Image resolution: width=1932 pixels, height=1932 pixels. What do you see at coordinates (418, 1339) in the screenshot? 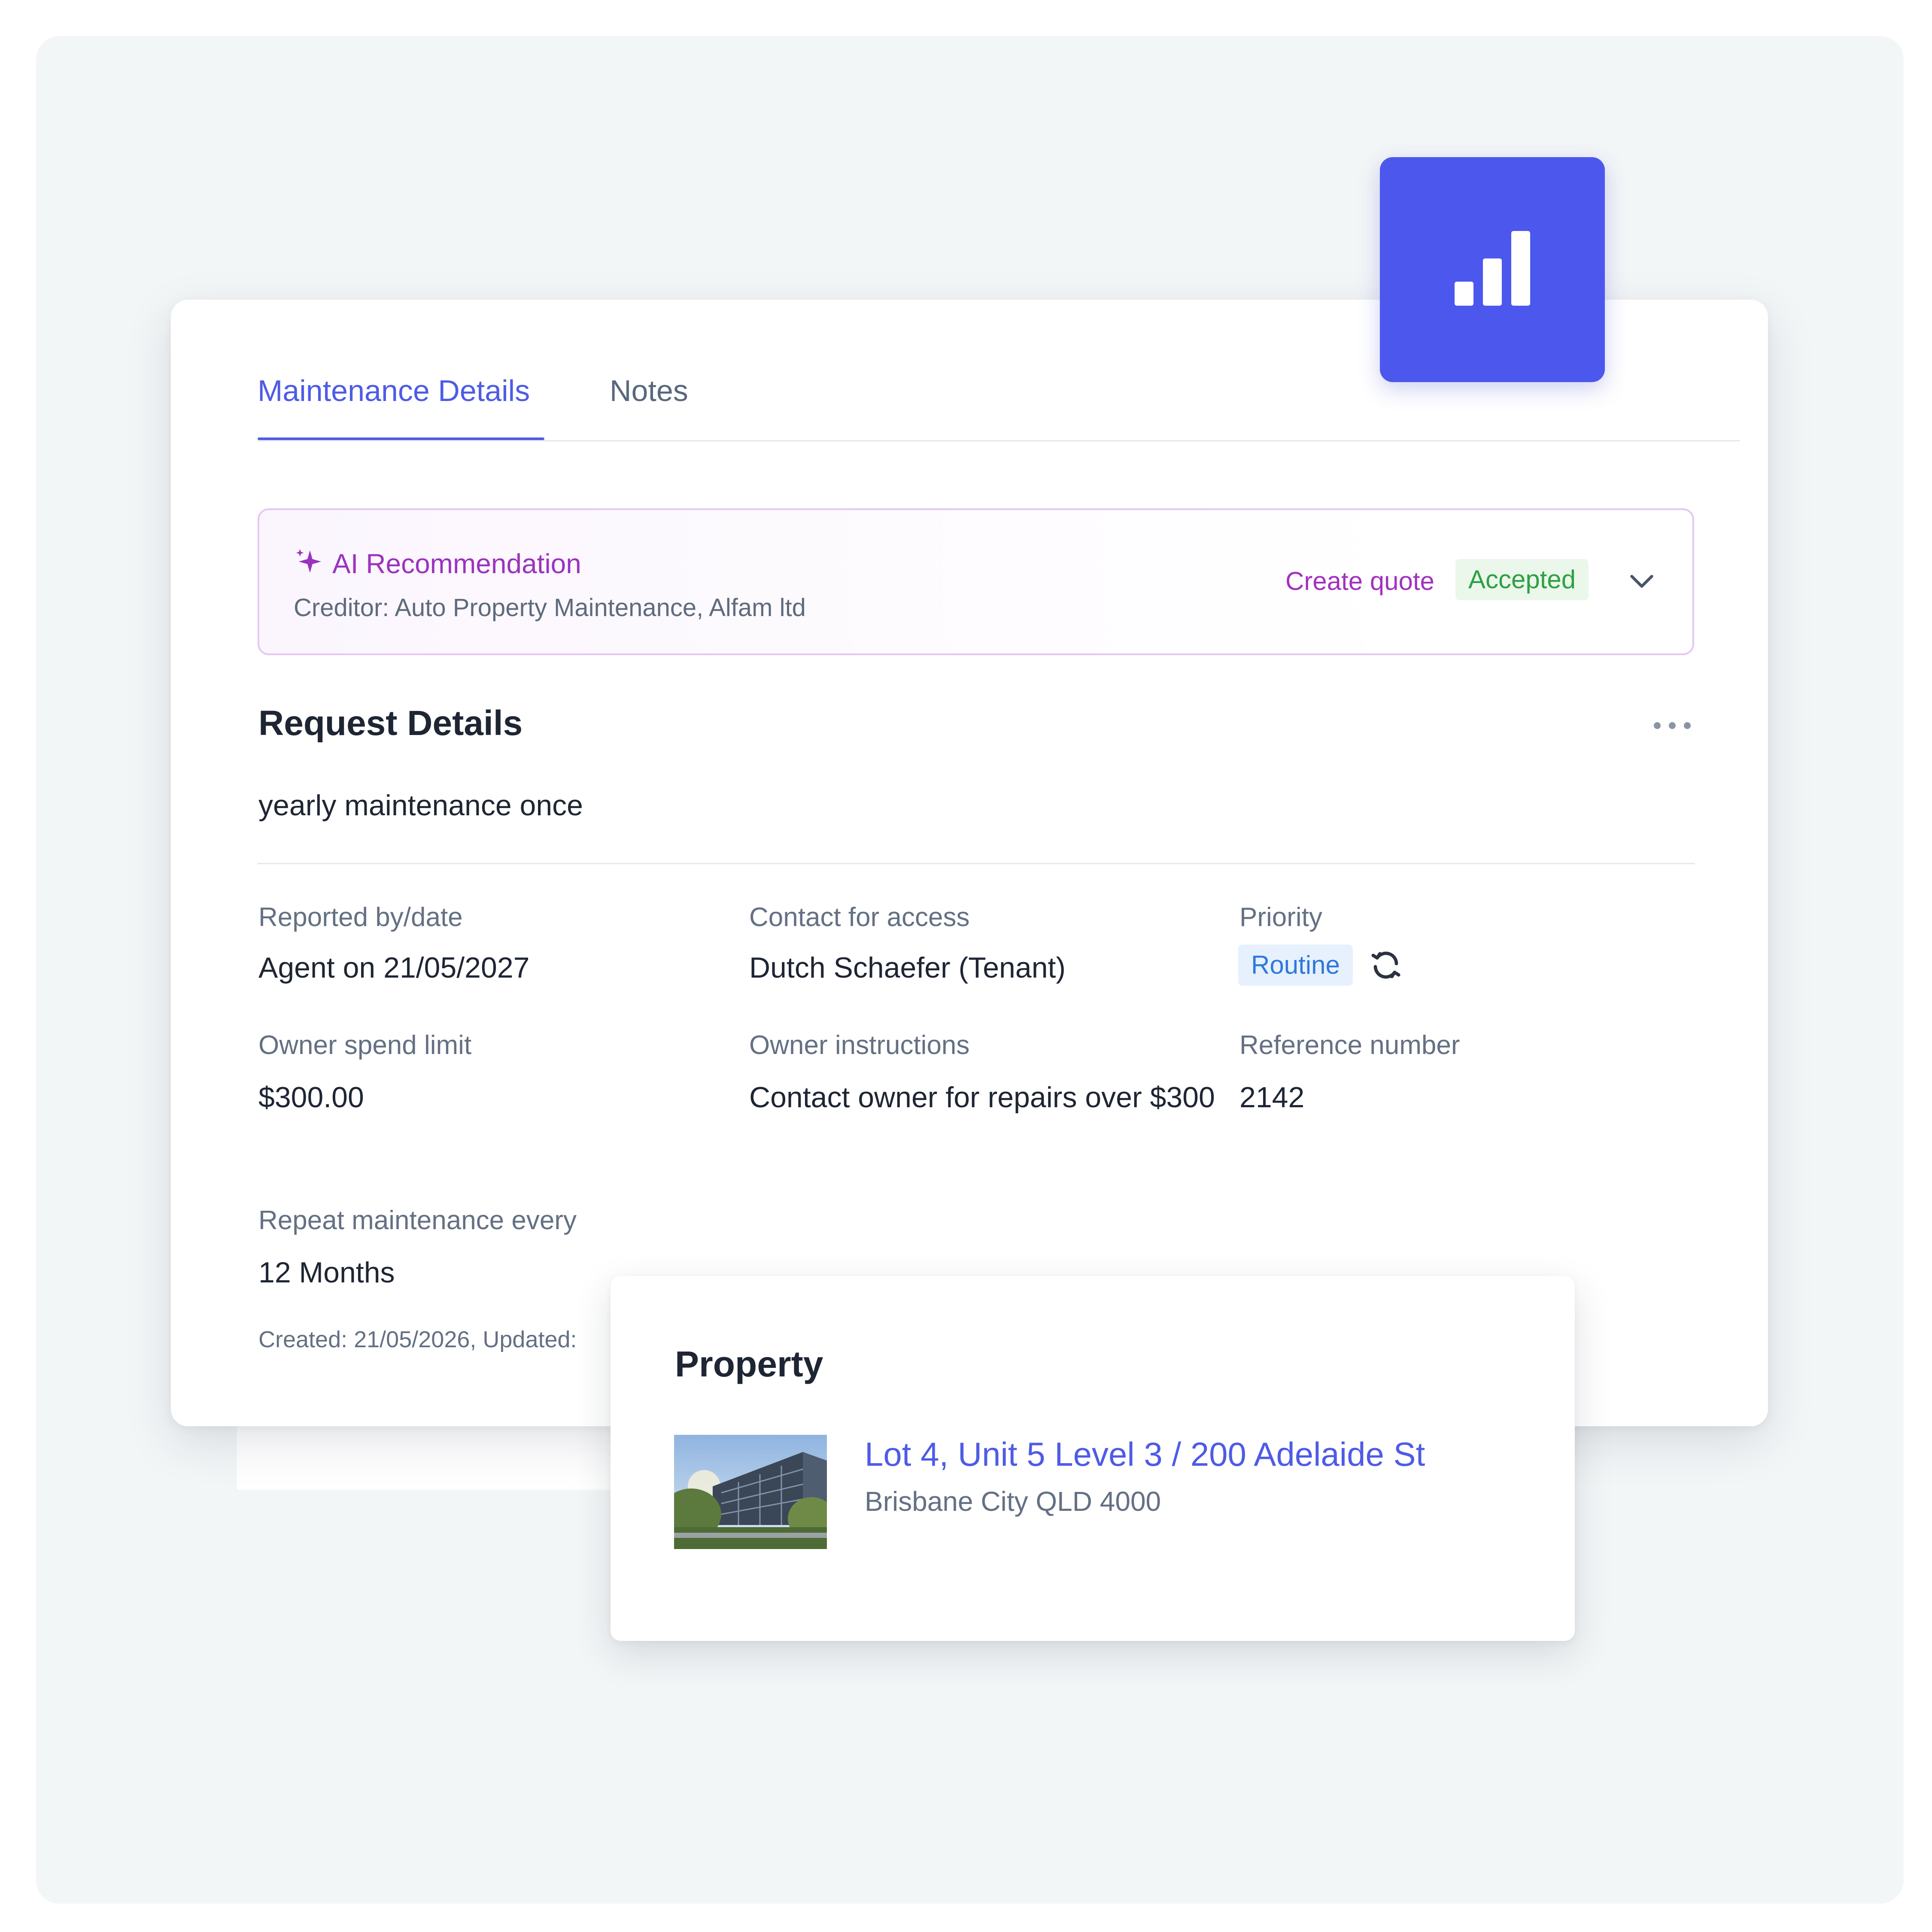
I see `created-updated-meta: Created: 21/05/2026, Updated:` at bounding box center [418, 1339].